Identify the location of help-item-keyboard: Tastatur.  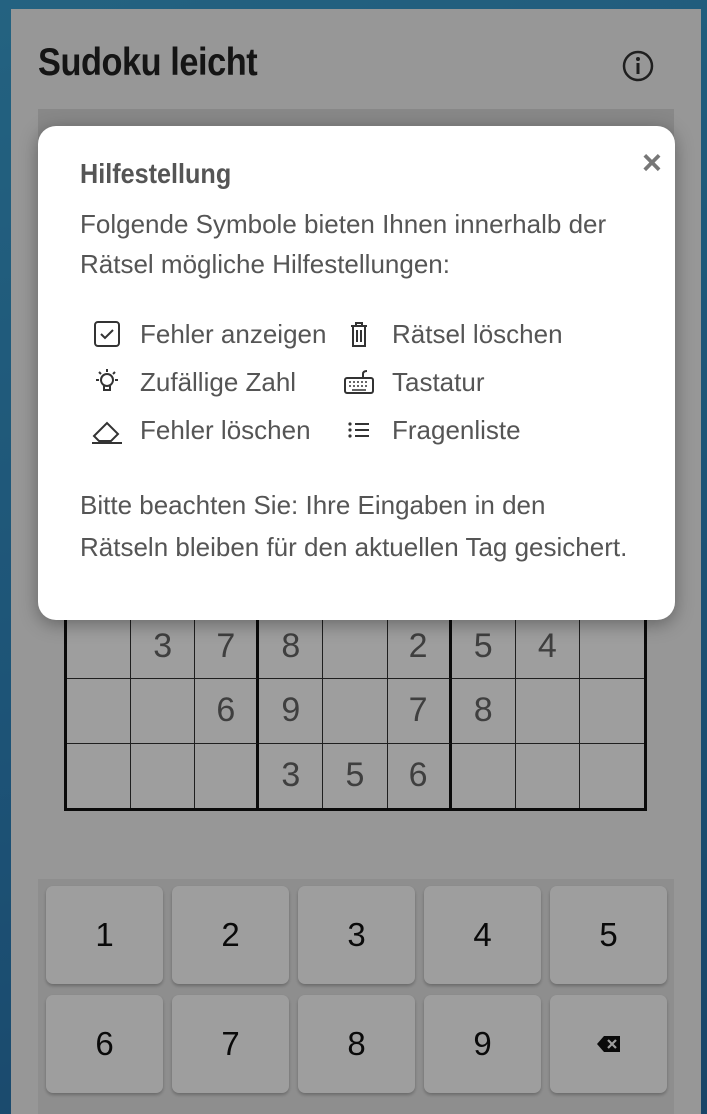
(413, 382).